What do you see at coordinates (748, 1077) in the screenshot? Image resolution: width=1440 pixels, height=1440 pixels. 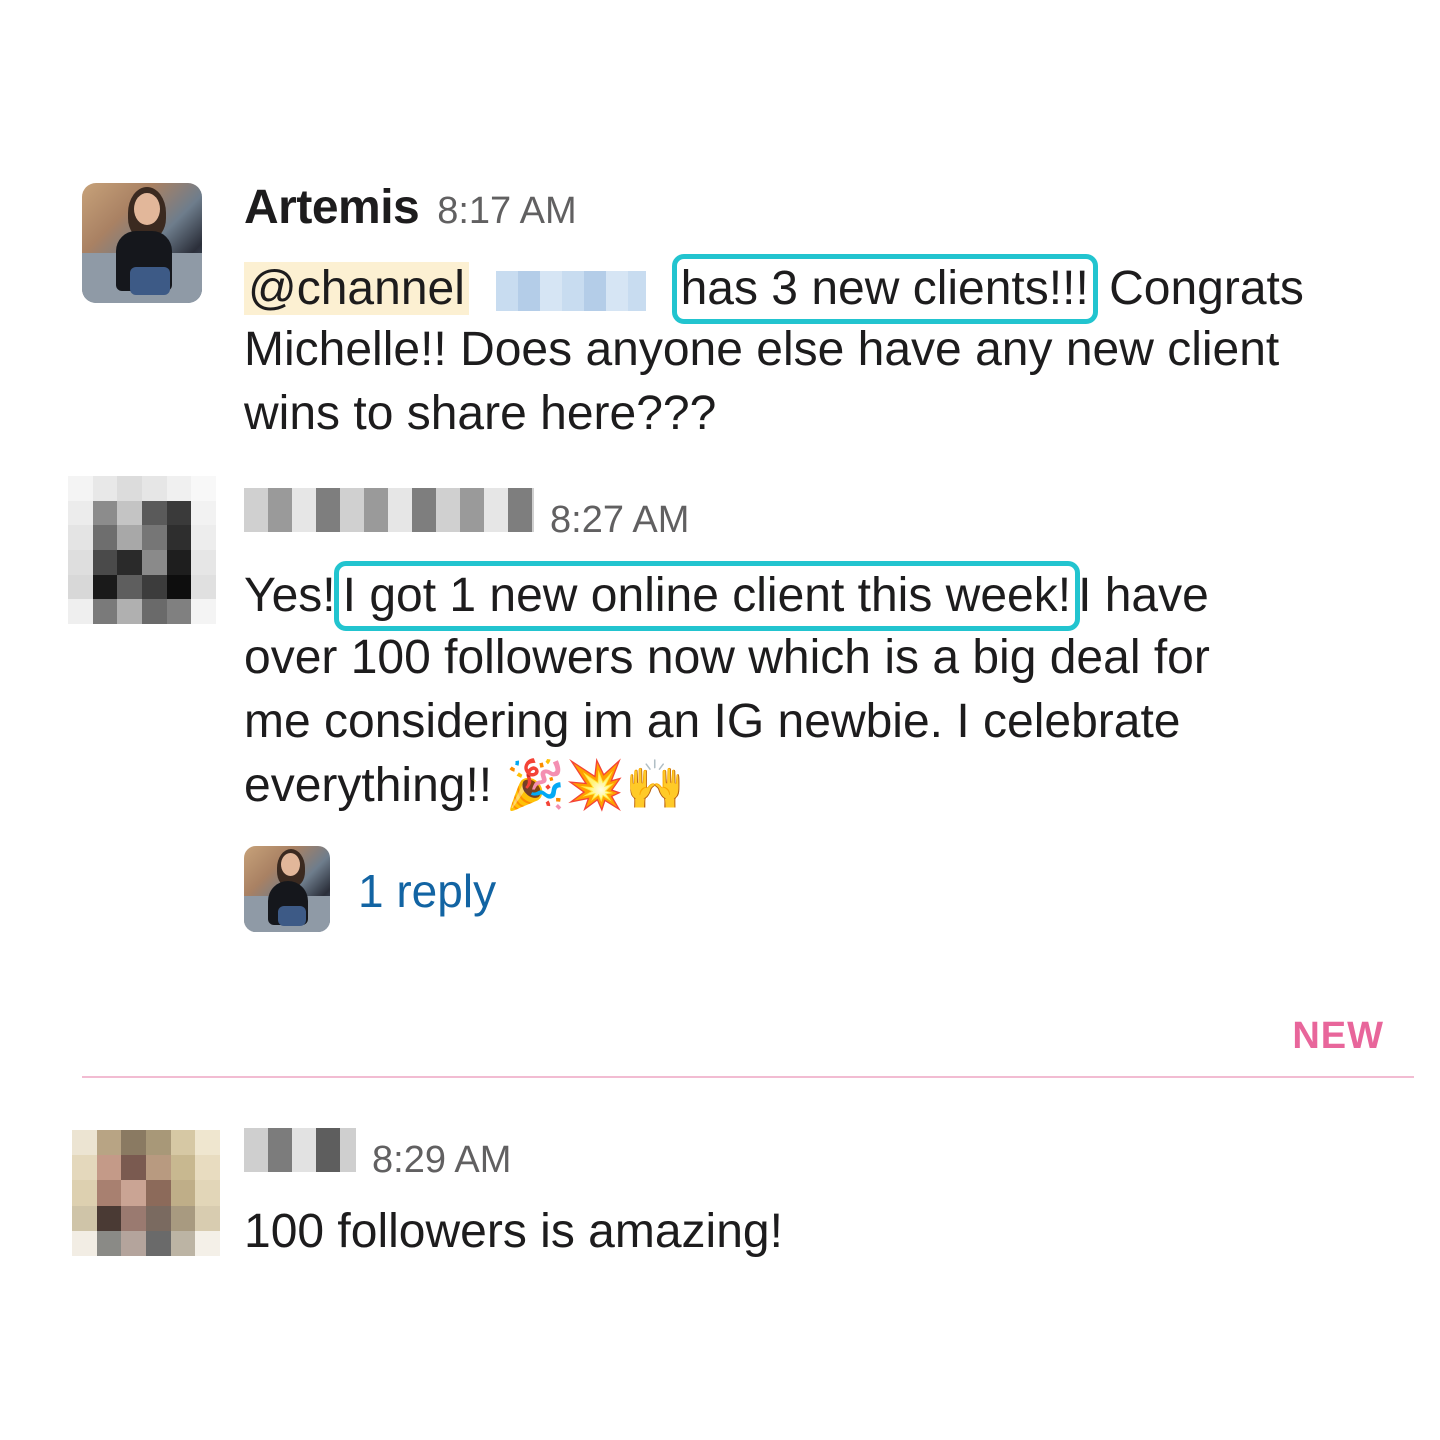 I see `new-messages-divider` at bounding box center [748, 1077].